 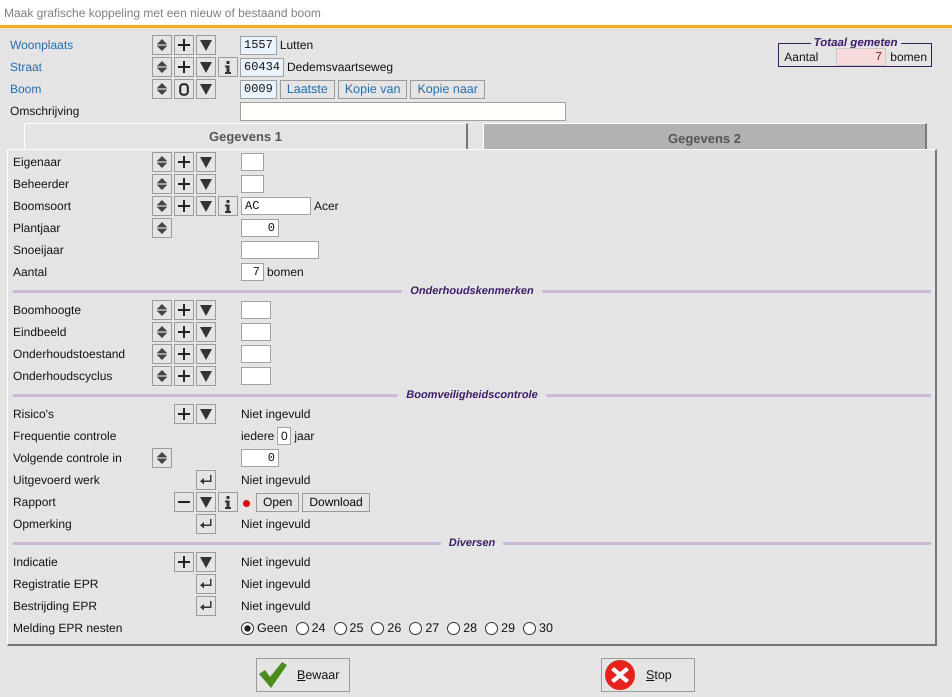 I want to click on zero-button, so click(x=184, y=89).